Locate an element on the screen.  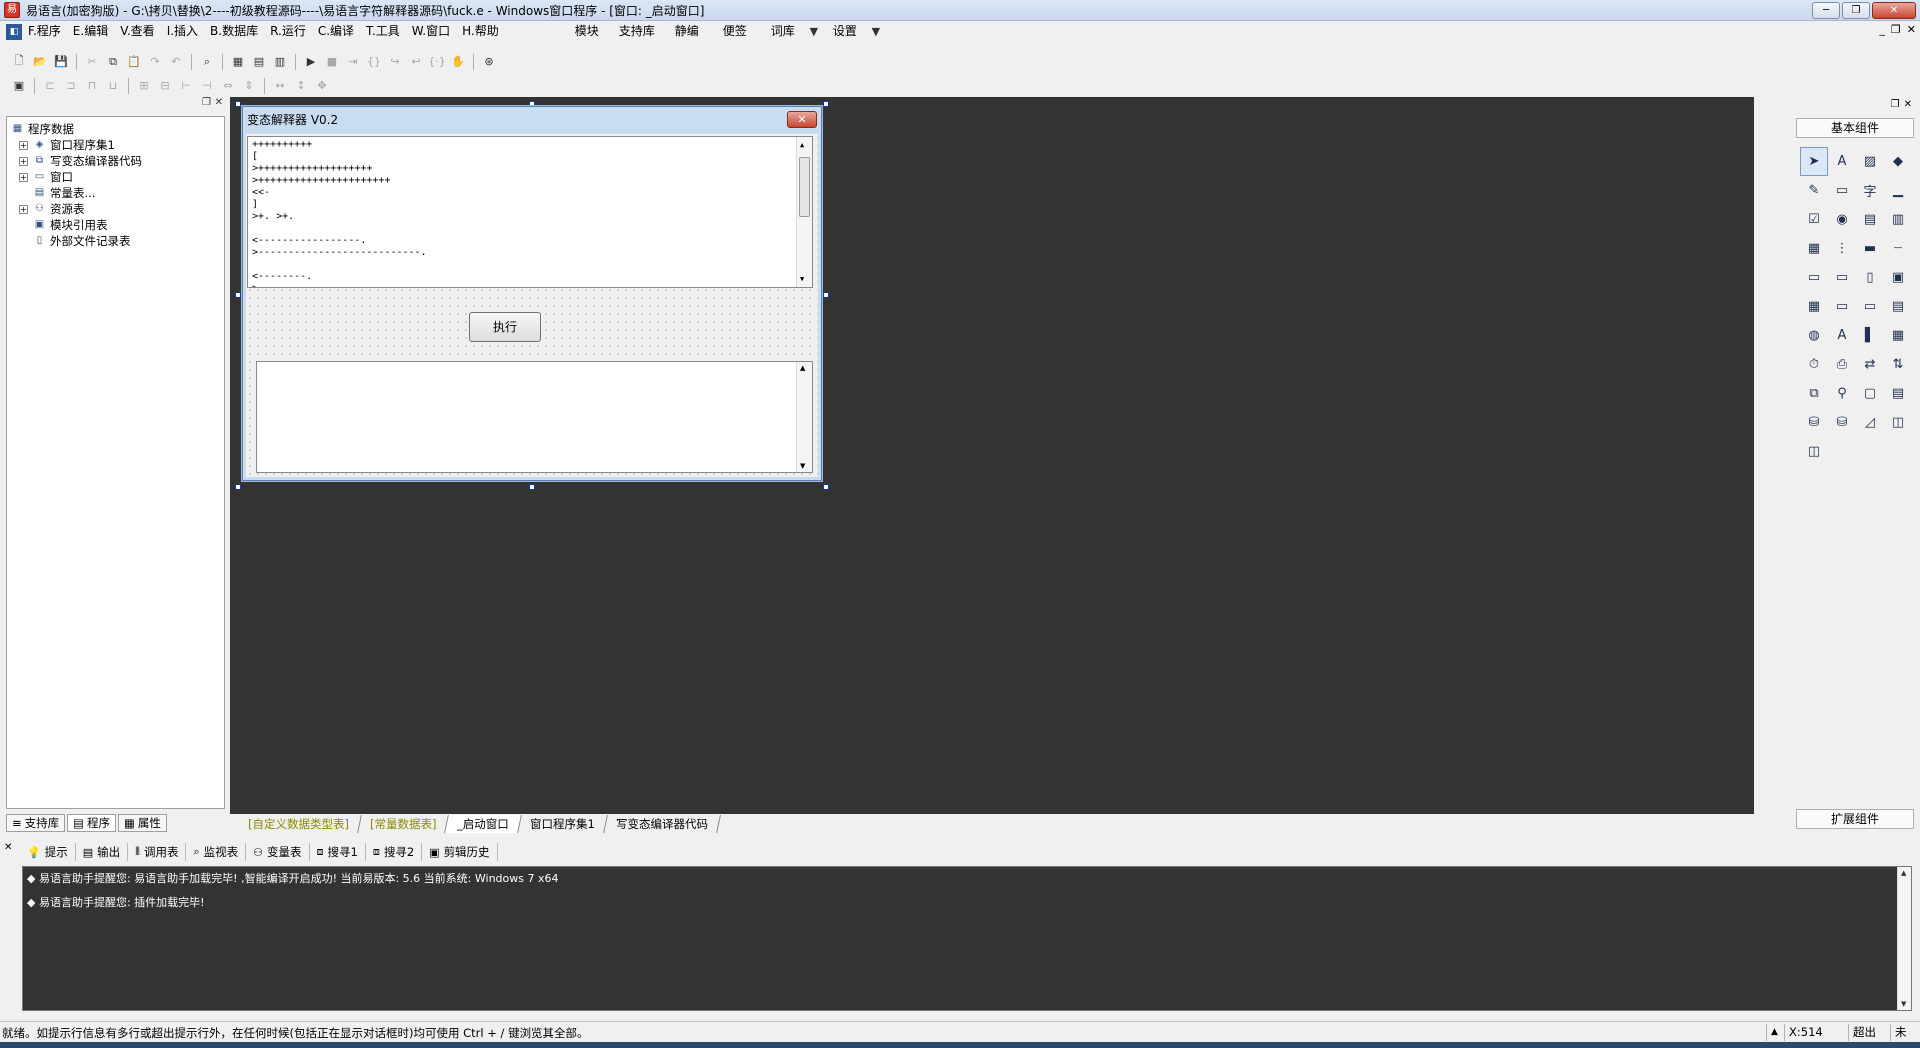
space-h-icon: ⊢ is located at coordinates (186, 86).